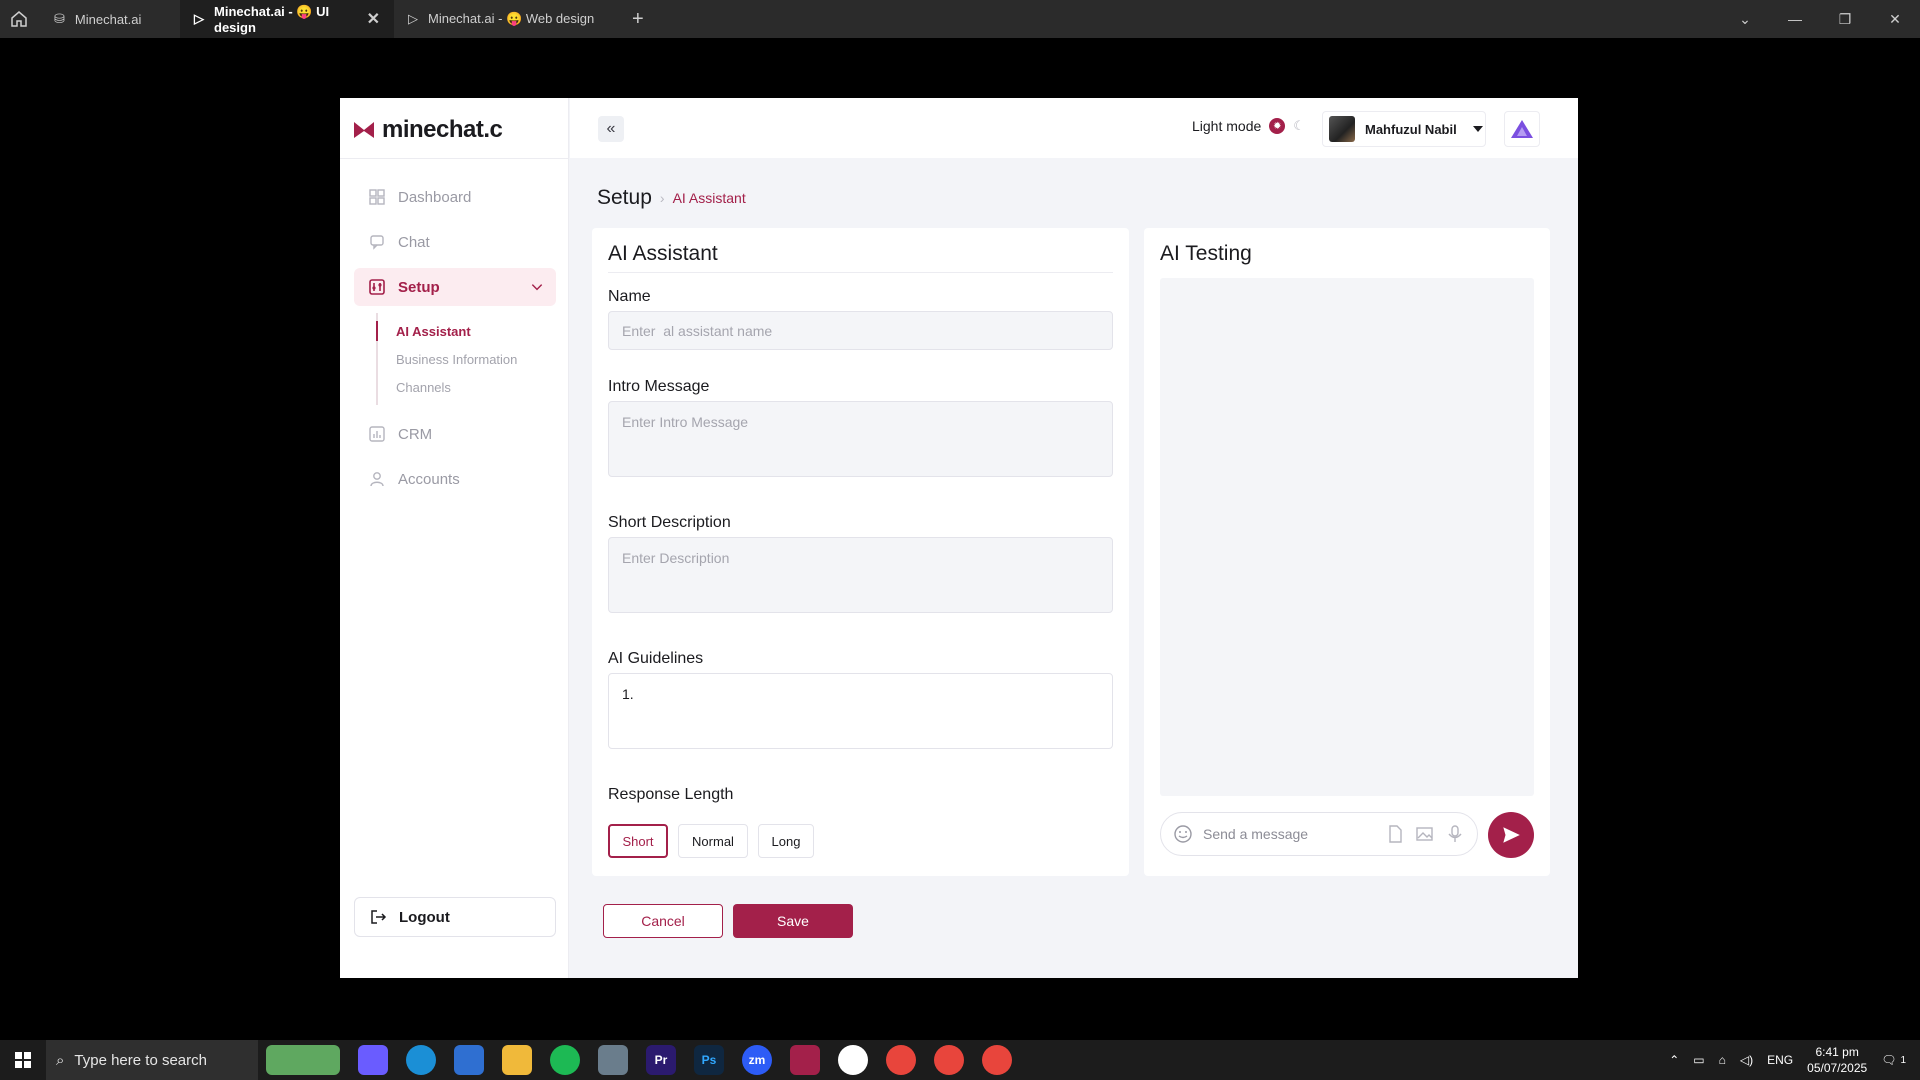 This screenshot has width=1920, height=1080. What do you see at coordinates (427, 130) in the screenshot?
I see `logo: minechat.c` at bounding box center [427, 130].